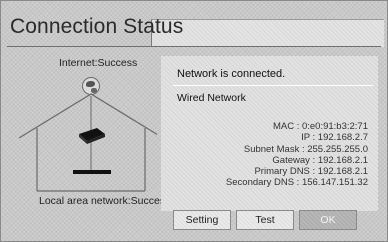 The width and height of the screenshot is (388, 242). I want to click on title-divider, so click(194, 46).